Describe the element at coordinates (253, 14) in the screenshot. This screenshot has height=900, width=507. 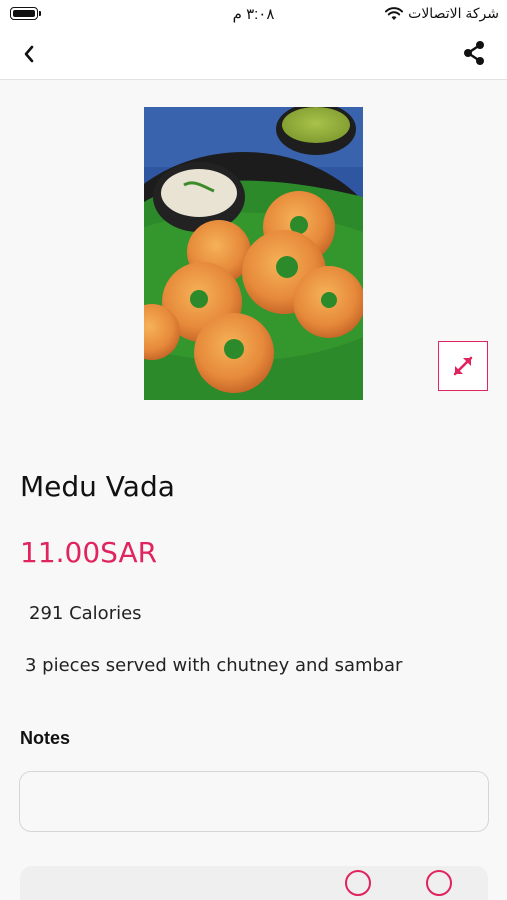
I see `status-bar: ٣:٠٨ م شركة الاتصالات` at that location.